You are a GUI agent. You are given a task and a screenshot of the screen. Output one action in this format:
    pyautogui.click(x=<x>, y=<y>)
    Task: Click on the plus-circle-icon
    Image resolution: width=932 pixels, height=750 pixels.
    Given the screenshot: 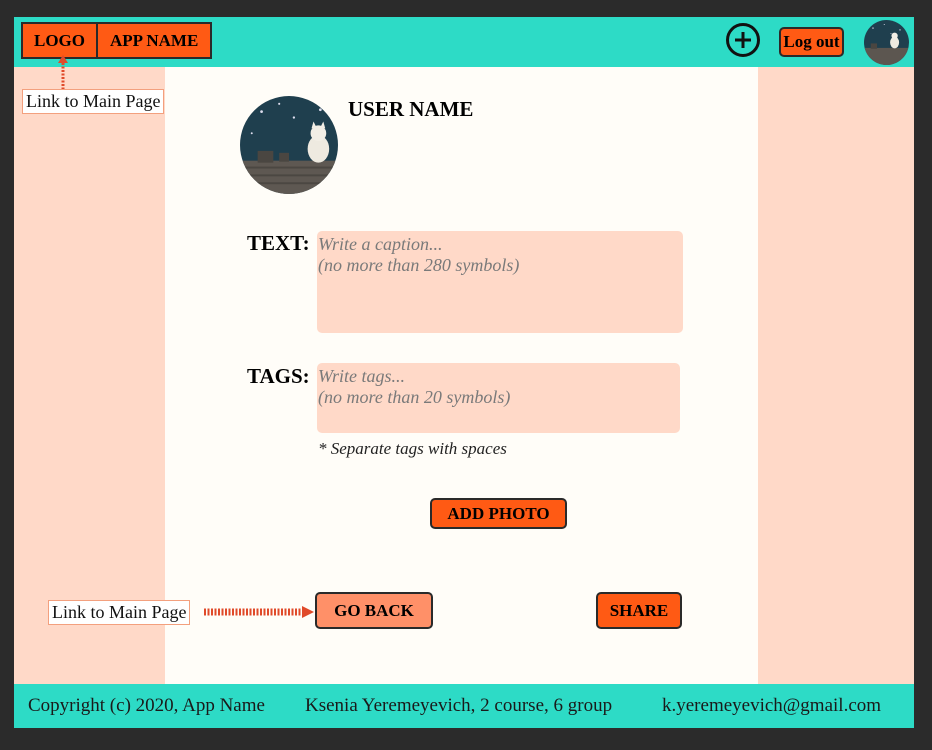 What is the action you would take?
    pyautogui.click(x=743, y=40)
    